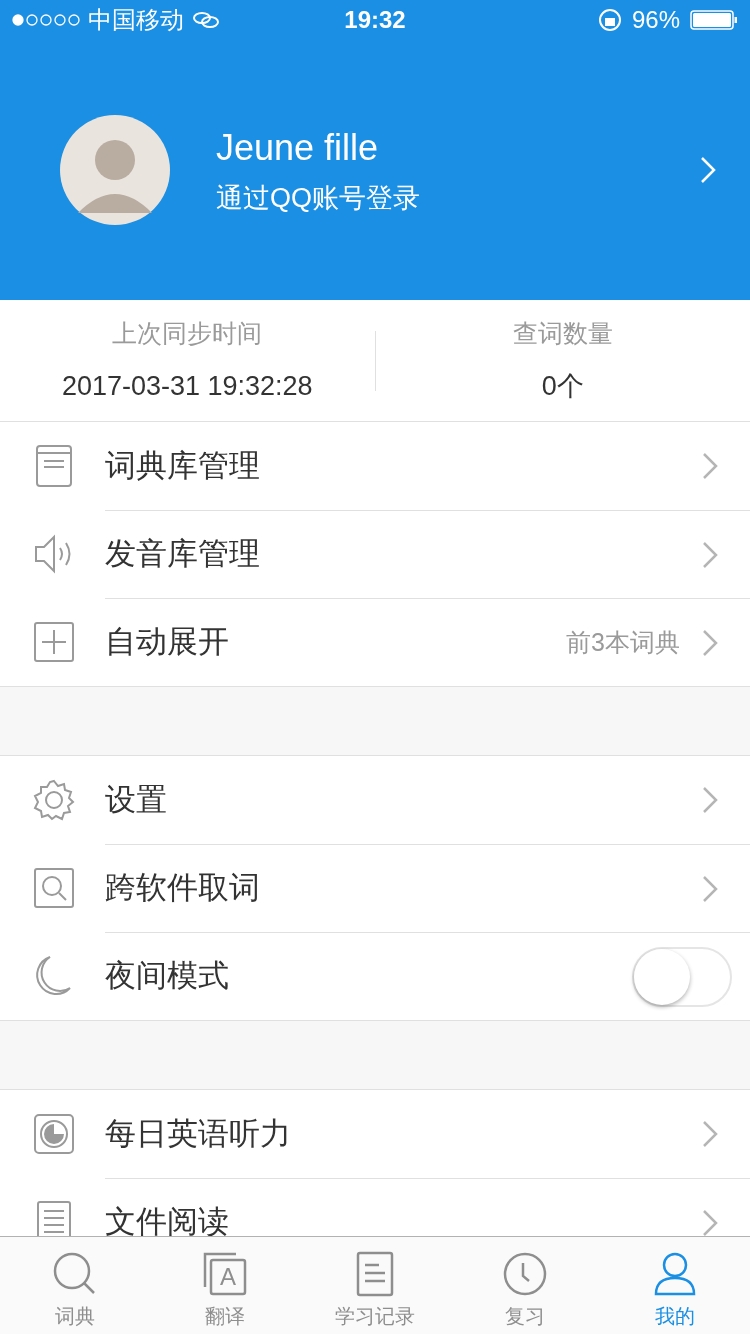 Image resolution: width=750 pixels, height=1334 pixels. What do you see at coordinates (525, 1274) in the screenshot?
I see `clock-icon` at bounding box center [525, 1274].